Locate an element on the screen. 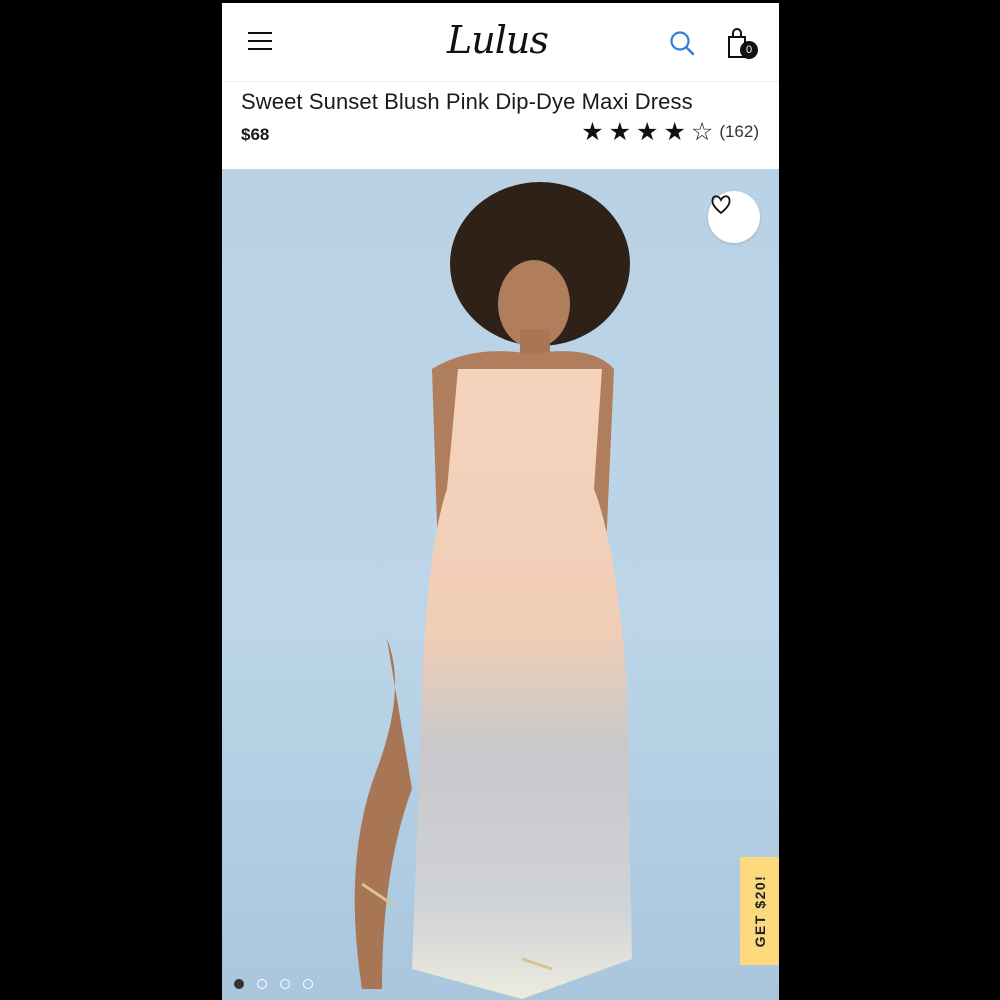  lulus-logo: Lulus is located at coordinates (498, 40).